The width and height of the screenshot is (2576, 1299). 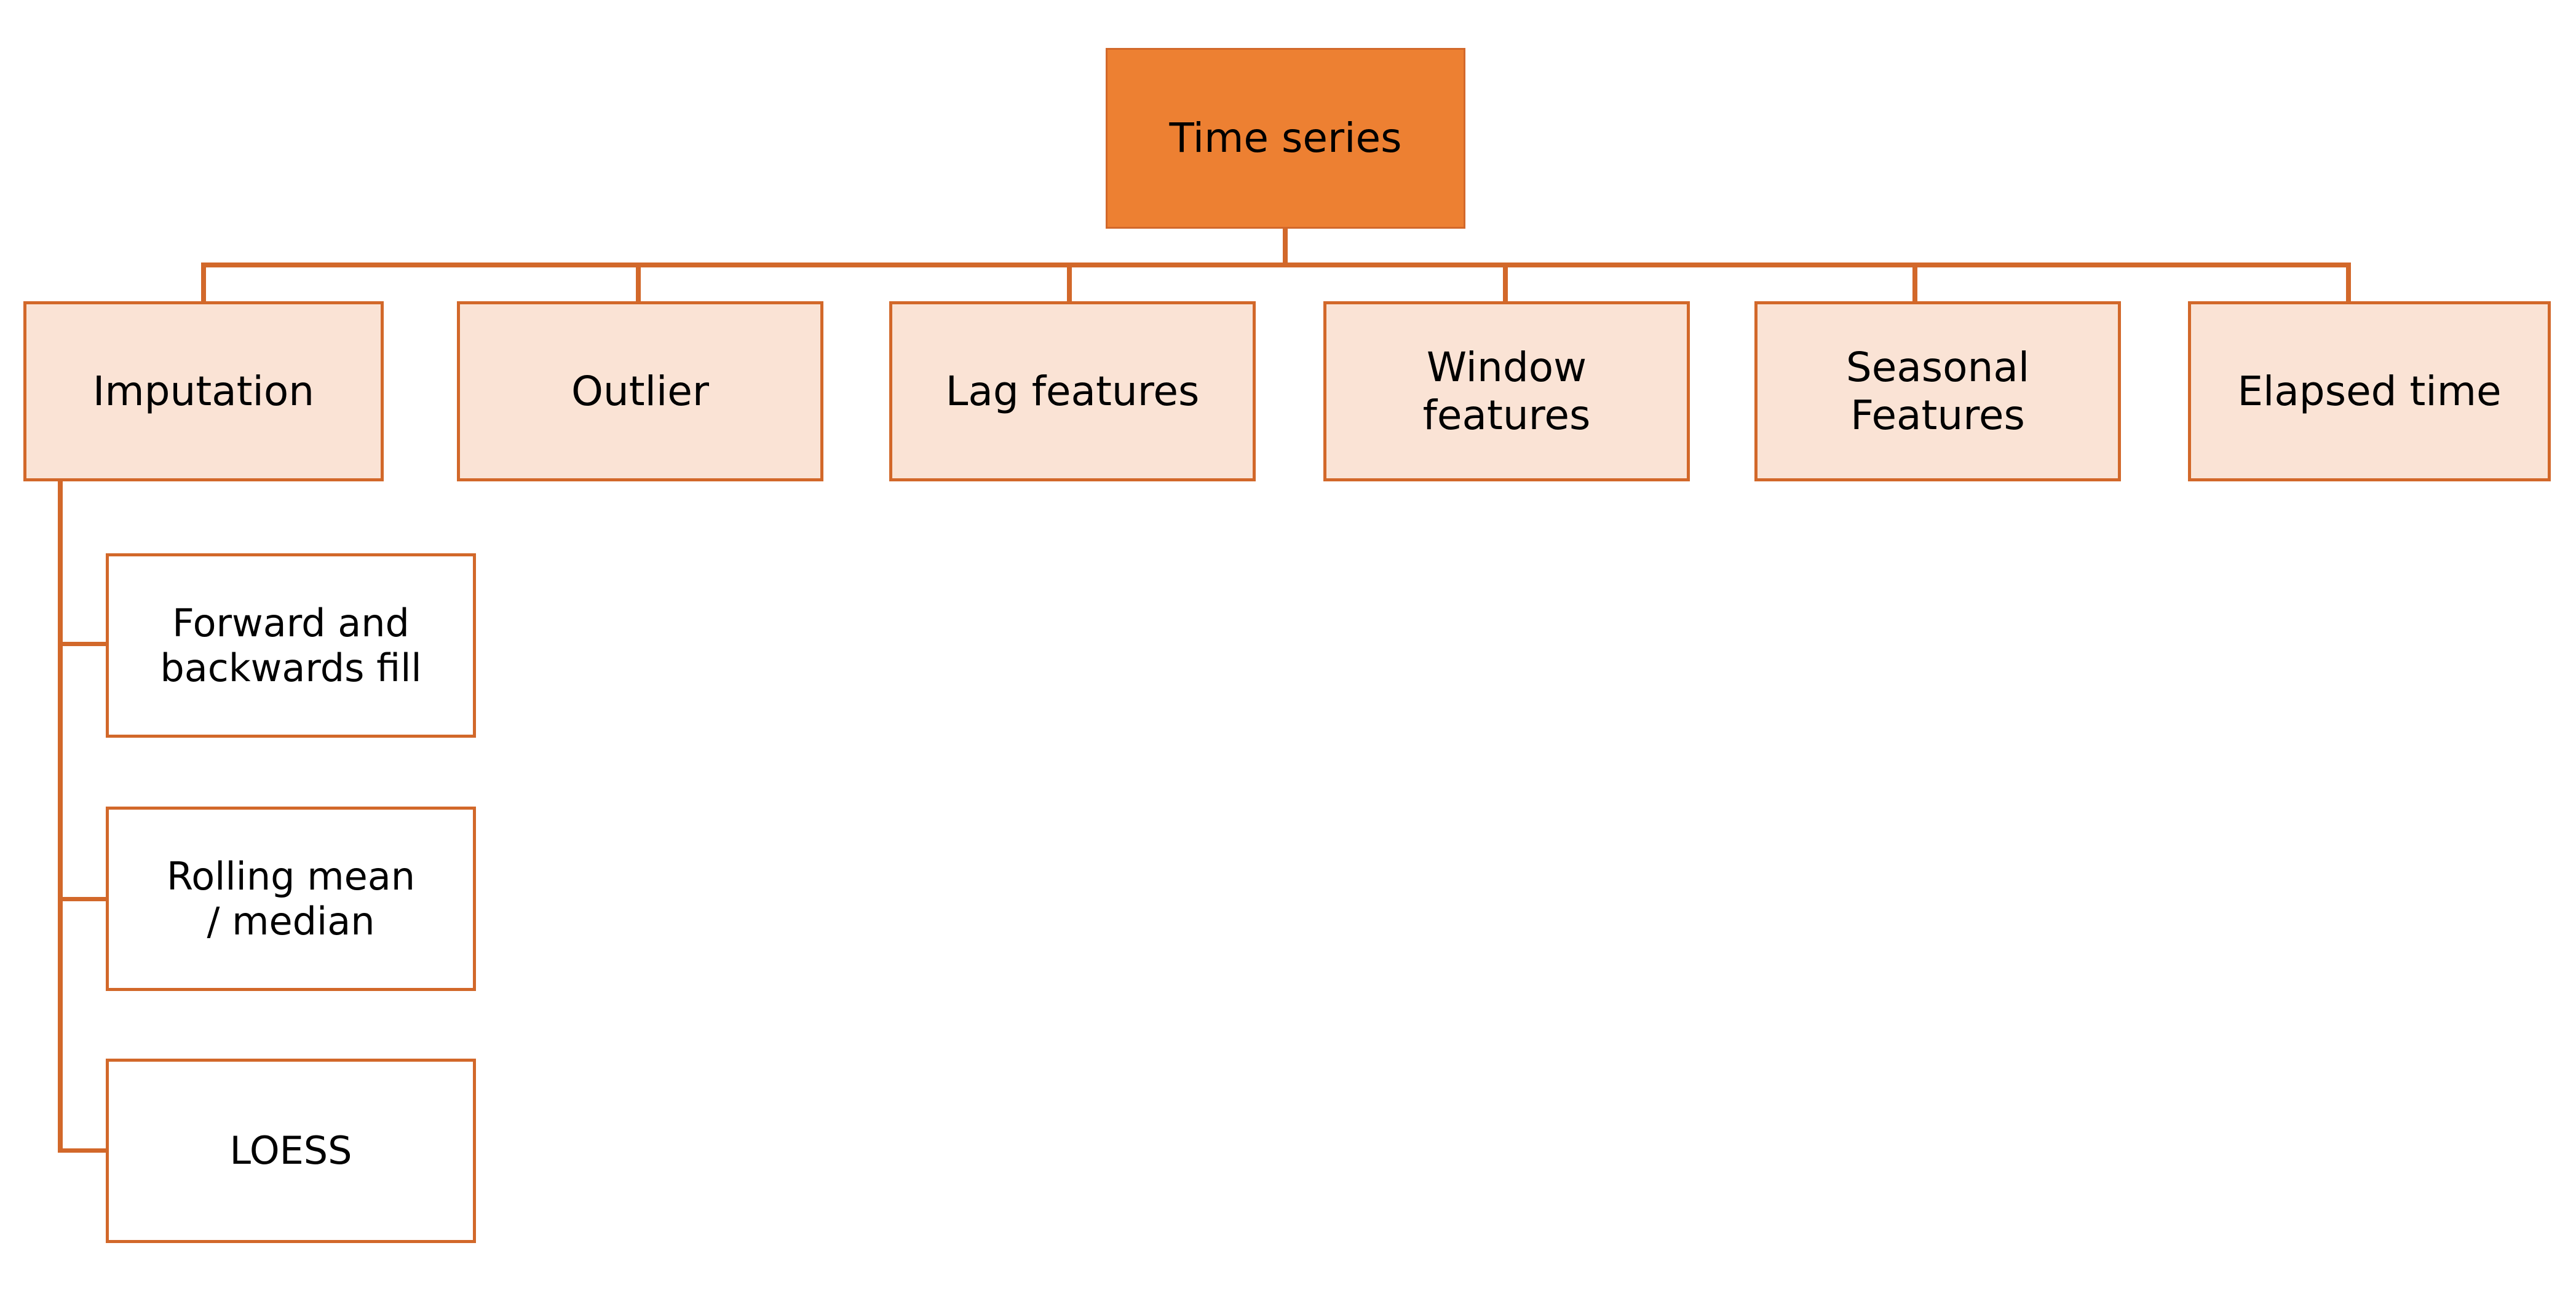 I want to click on node-elapsed-time: Elapsed time, so click(x=2369, y=391).